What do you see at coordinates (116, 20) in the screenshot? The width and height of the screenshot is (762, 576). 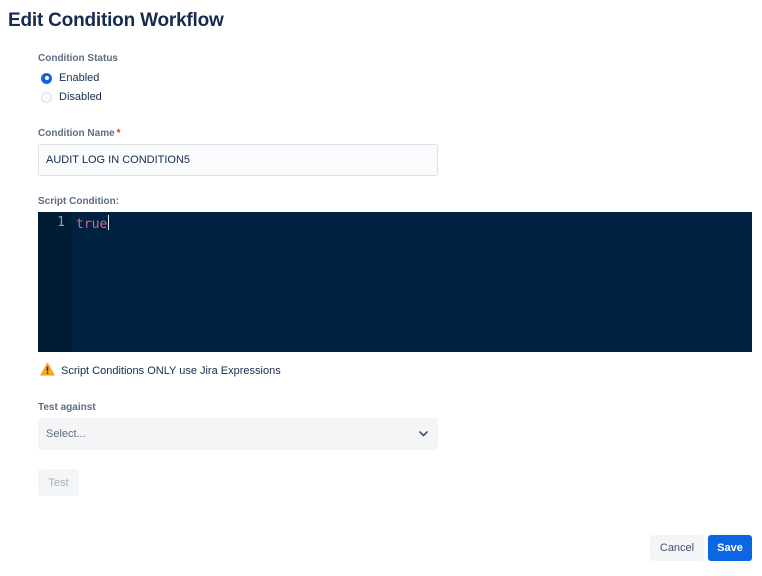 I see `page-title: Edit Condition Workflow` at bounding box center [116, 20].